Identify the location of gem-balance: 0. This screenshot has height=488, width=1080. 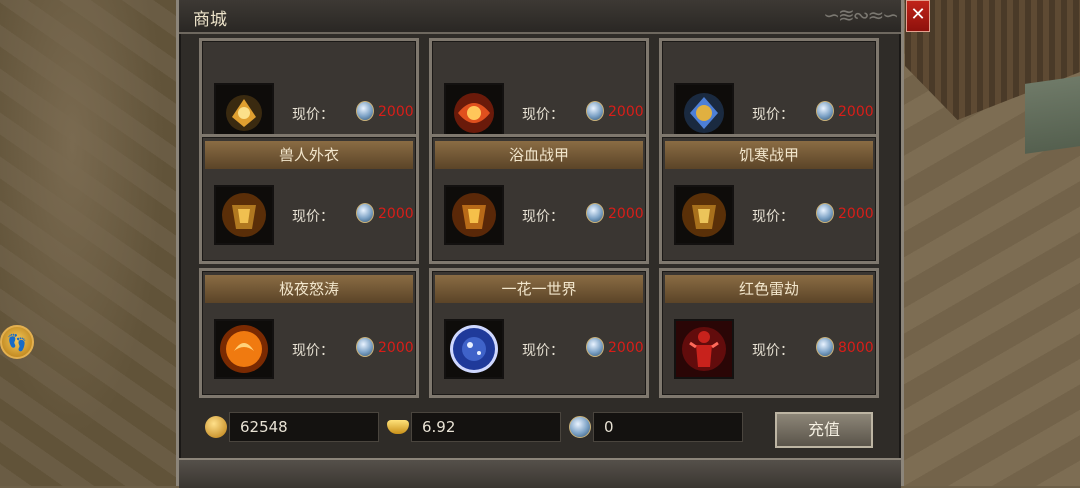
(668, 427).